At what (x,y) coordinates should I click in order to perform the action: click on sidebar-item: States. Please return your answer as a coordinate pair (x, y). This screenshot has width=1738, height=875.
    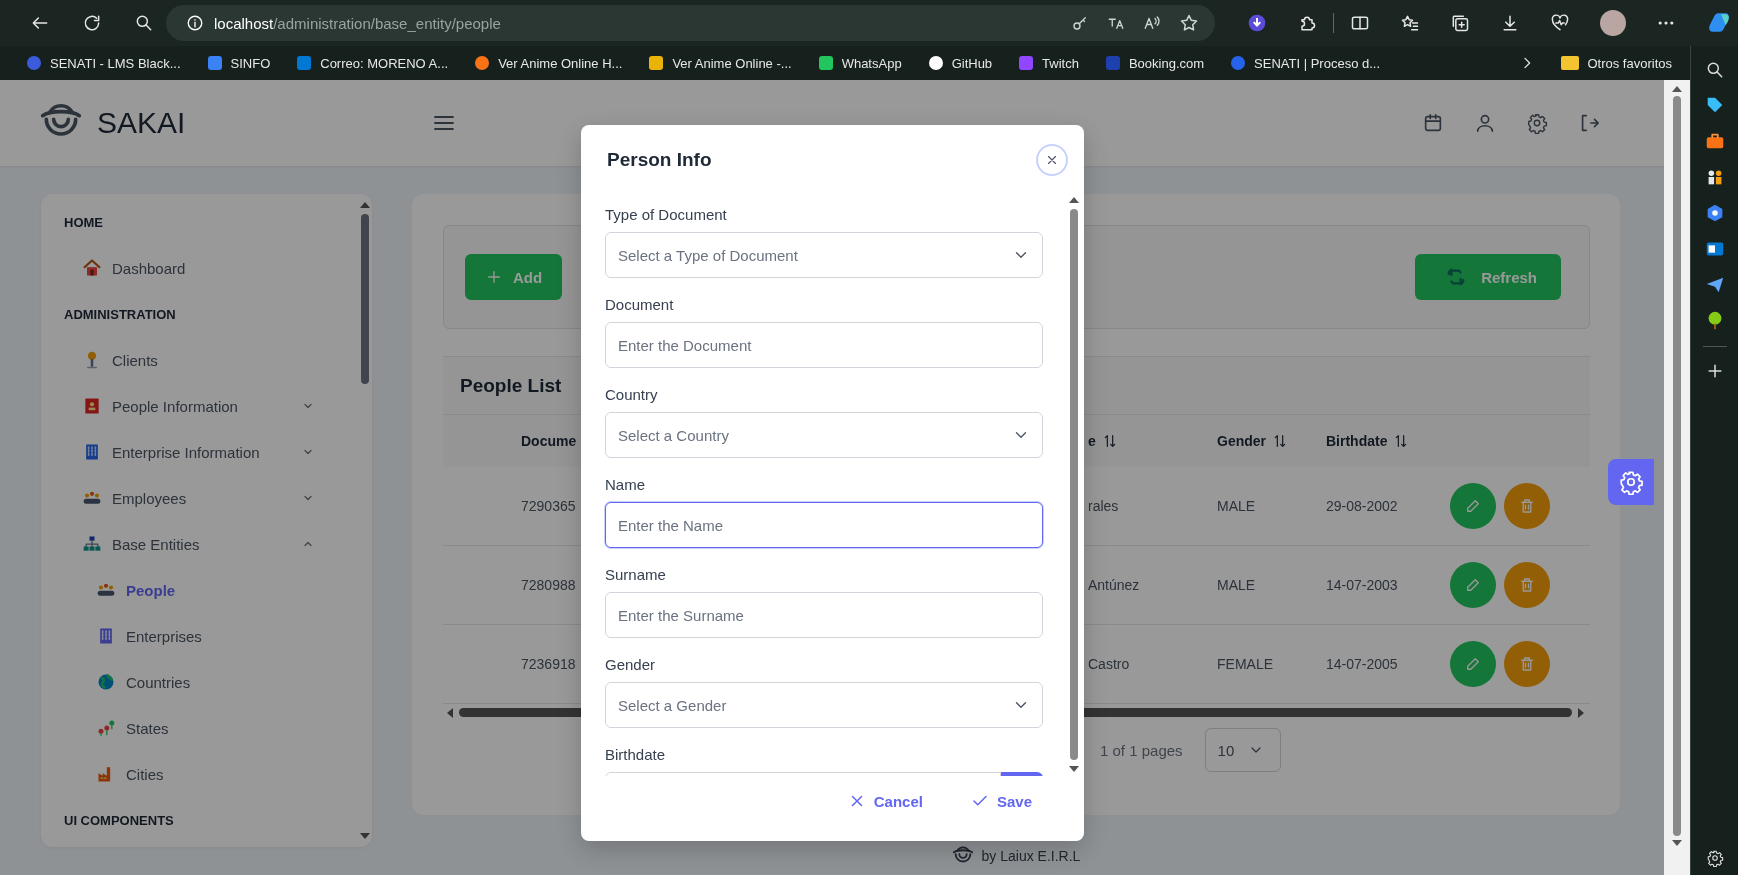
    Looking at the image, I should click on (189, 728).